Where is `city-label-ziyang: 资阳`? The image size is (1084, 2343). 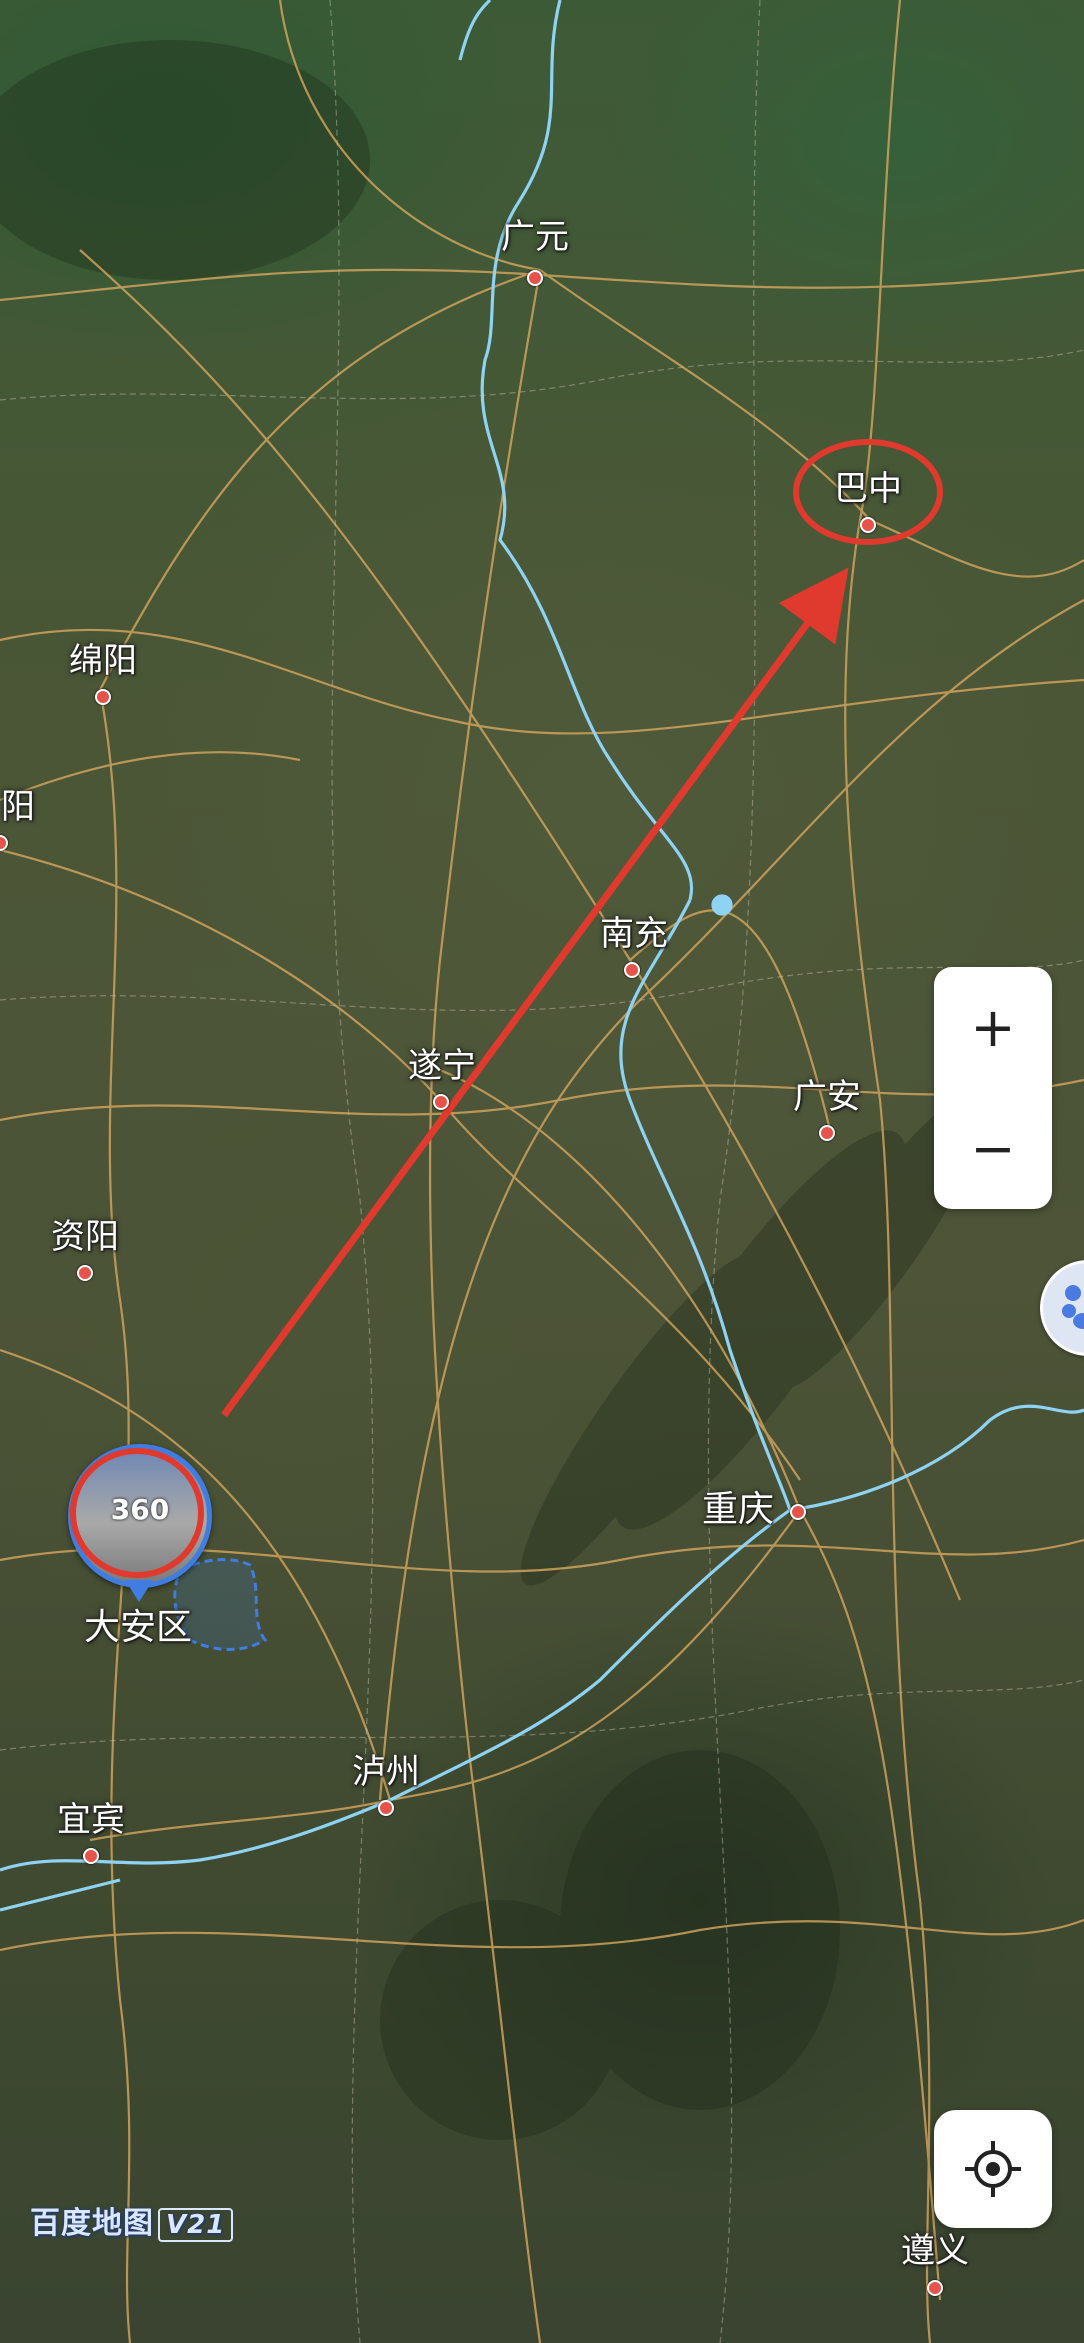
city-label-ziyang: 资阳 is located at coordinates (85, 1233).